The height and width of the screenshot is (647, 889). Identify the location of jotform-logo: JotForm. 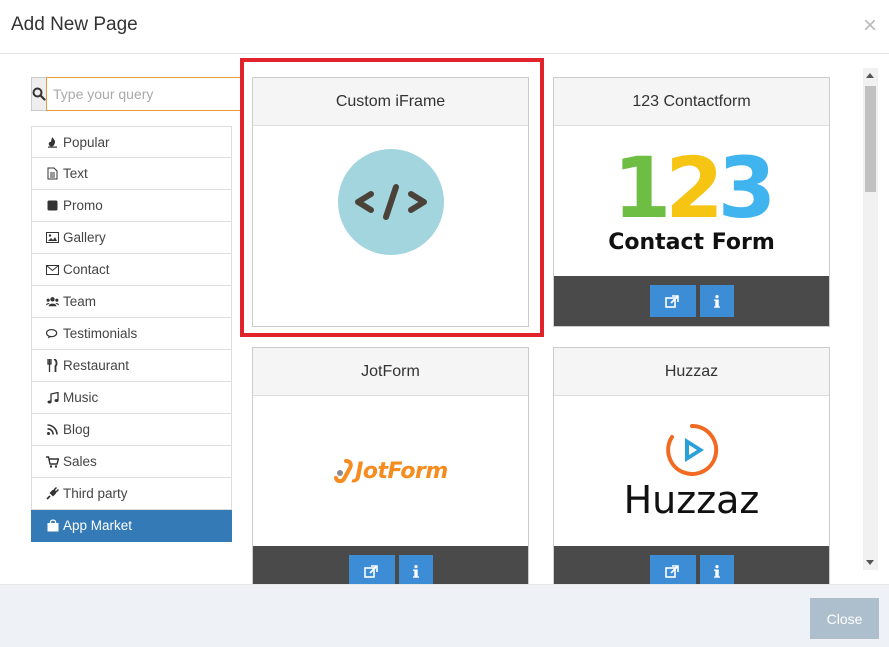
(390, 471).